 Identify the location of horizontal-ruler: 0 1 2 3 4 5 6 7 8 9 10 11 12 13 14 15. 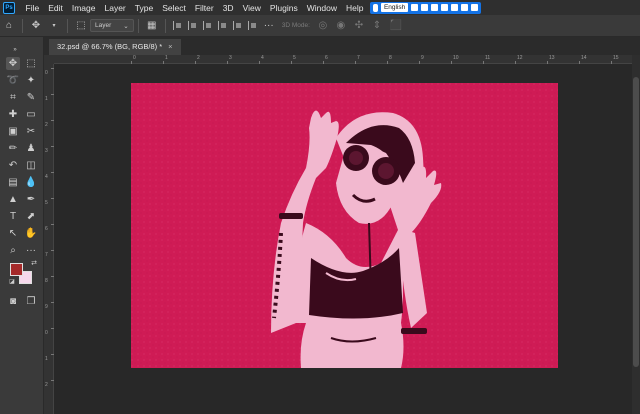
(343, 59).